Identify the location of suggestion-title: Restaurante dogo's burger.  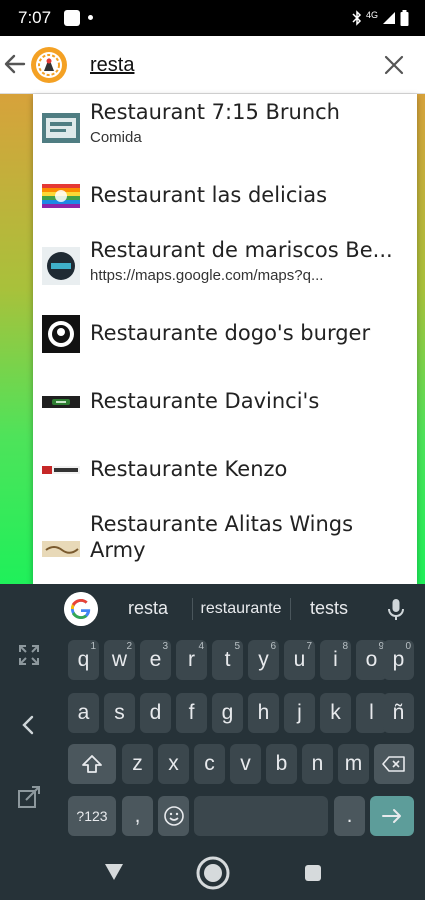
(230, 333).